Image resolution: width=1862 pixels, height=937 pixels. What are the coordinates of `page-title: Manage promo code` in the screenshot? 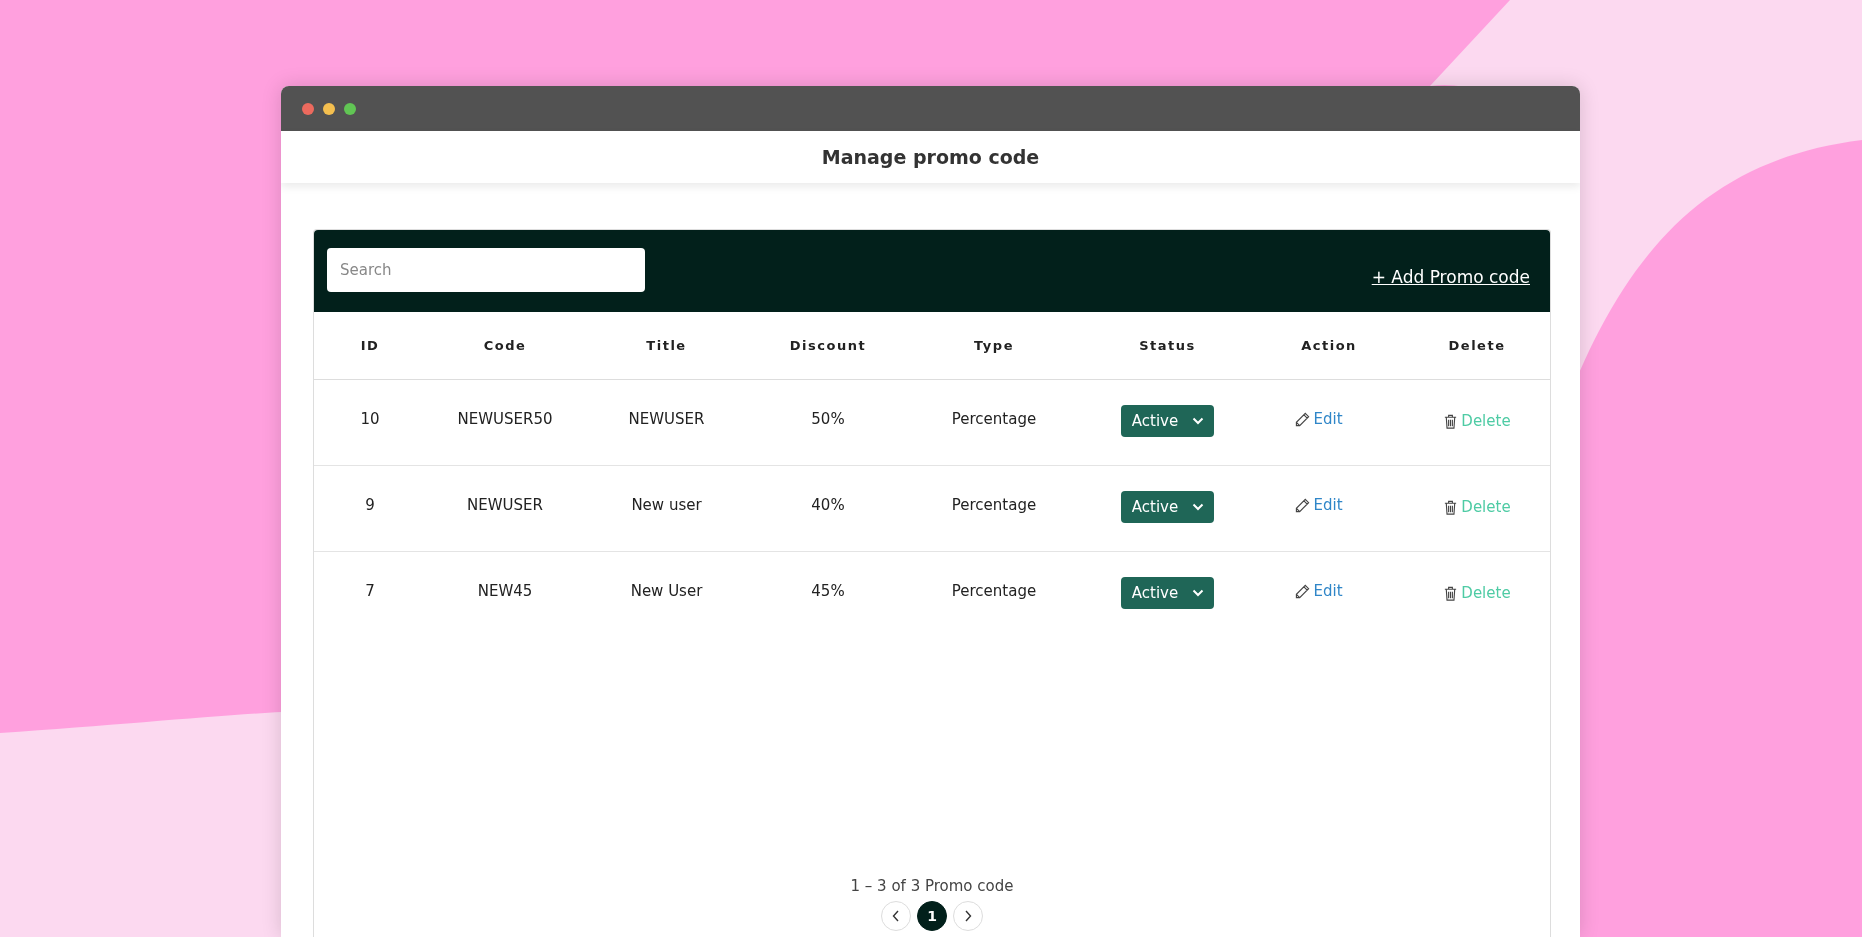 It's located at (930, 157).